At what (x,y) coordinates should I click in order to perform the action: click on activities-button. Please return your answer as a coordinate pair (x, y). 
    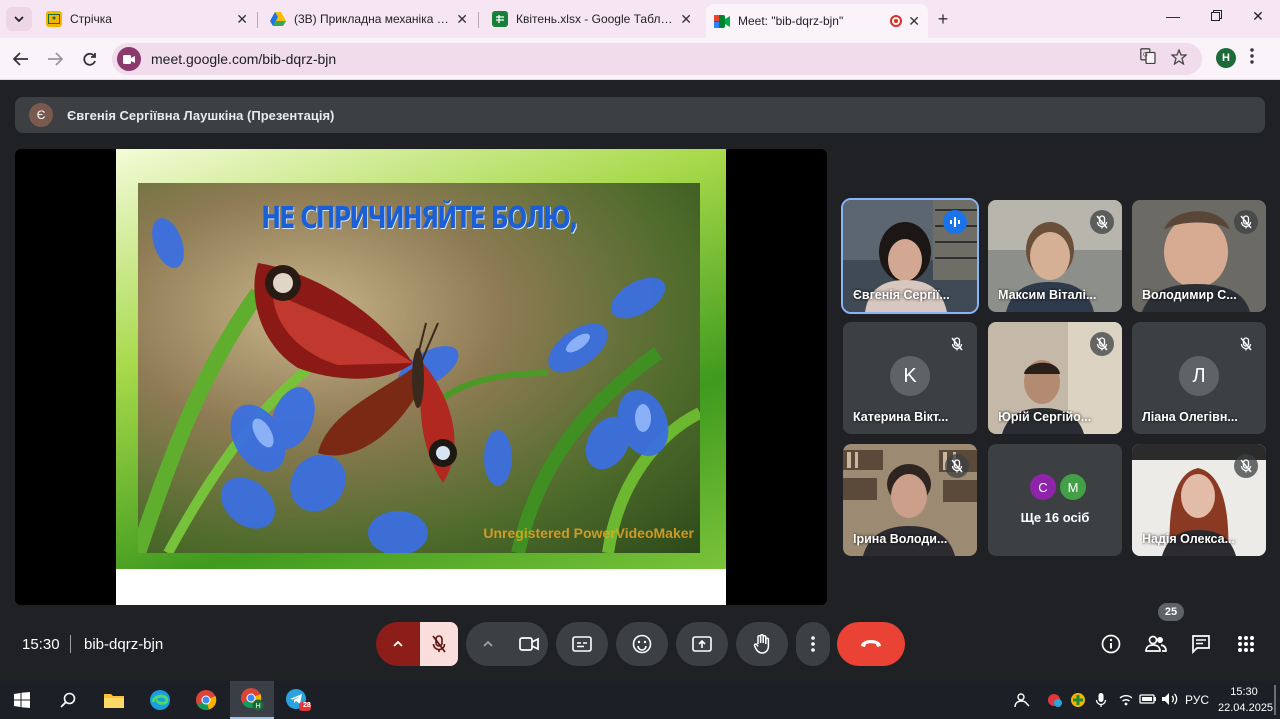
    Looking at the image, I should click on (1246, 644).